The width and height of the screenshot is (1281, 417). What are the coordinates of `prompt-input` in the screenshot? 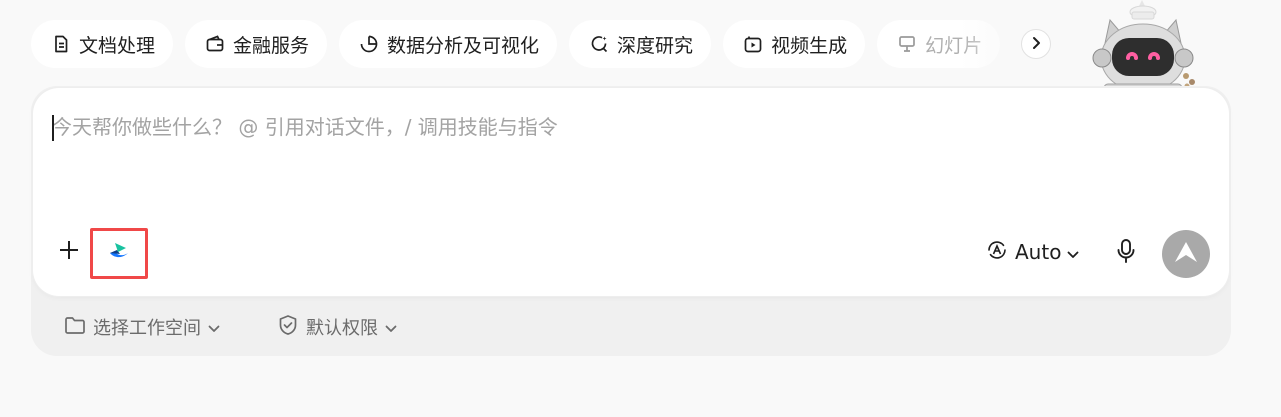 It's located at (602, 127).